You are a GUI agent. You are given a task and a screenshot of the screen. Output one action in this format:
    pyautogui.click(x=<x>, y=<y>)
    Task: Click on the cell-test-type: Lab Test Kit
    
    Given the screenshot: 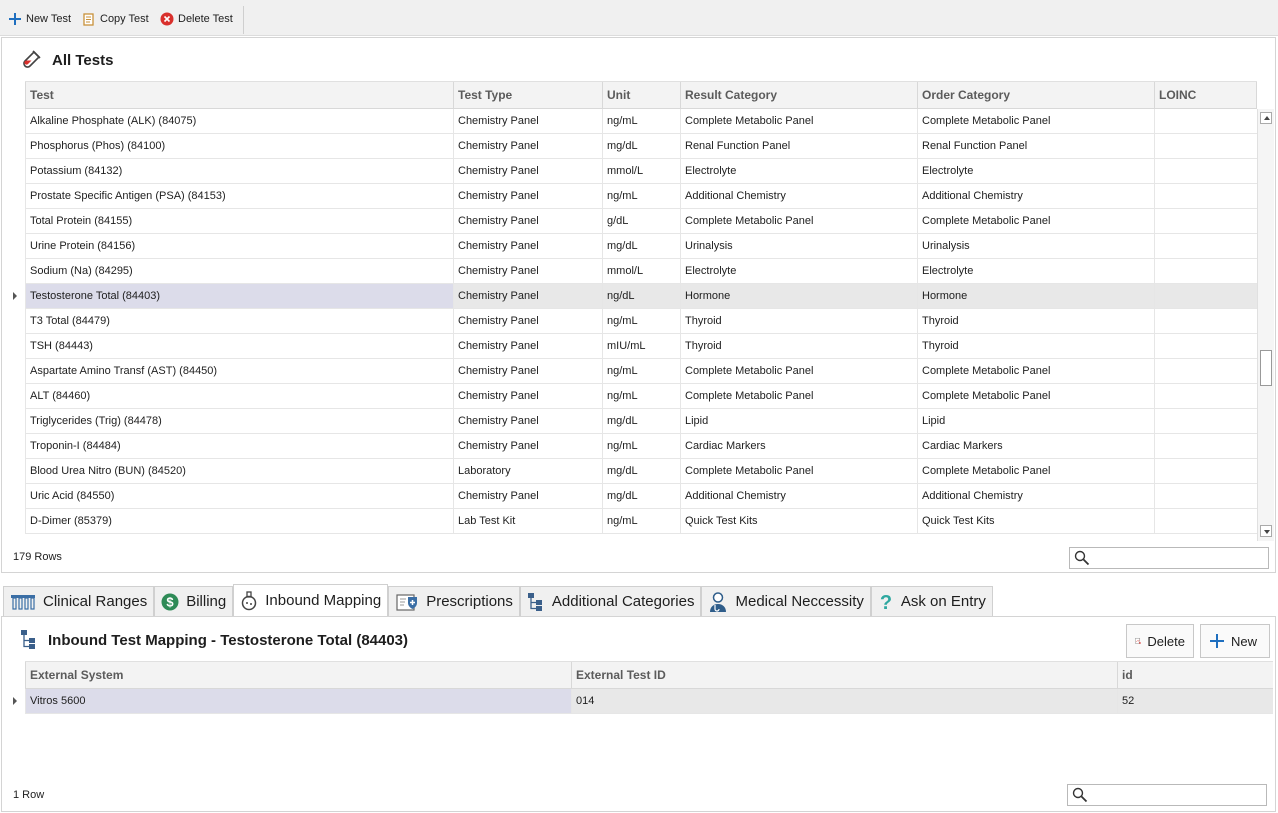 What is the action you would take?
    pyautogui.click(x=527, y=521)
    